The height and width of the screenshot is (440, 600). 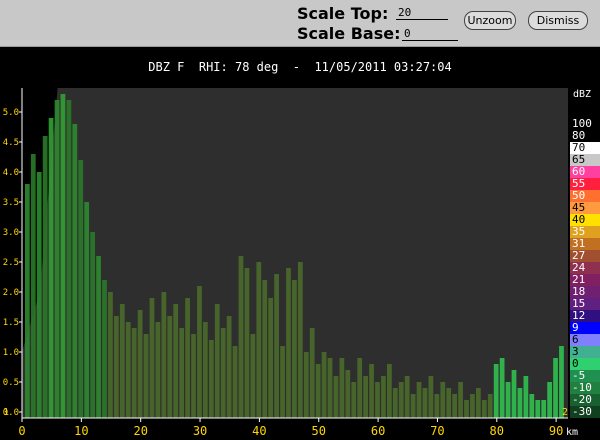 What do you see at coordinates (585, 352) in the screenshot?
I see `colorbar-entry: 3` at bounding box center [585, 352].